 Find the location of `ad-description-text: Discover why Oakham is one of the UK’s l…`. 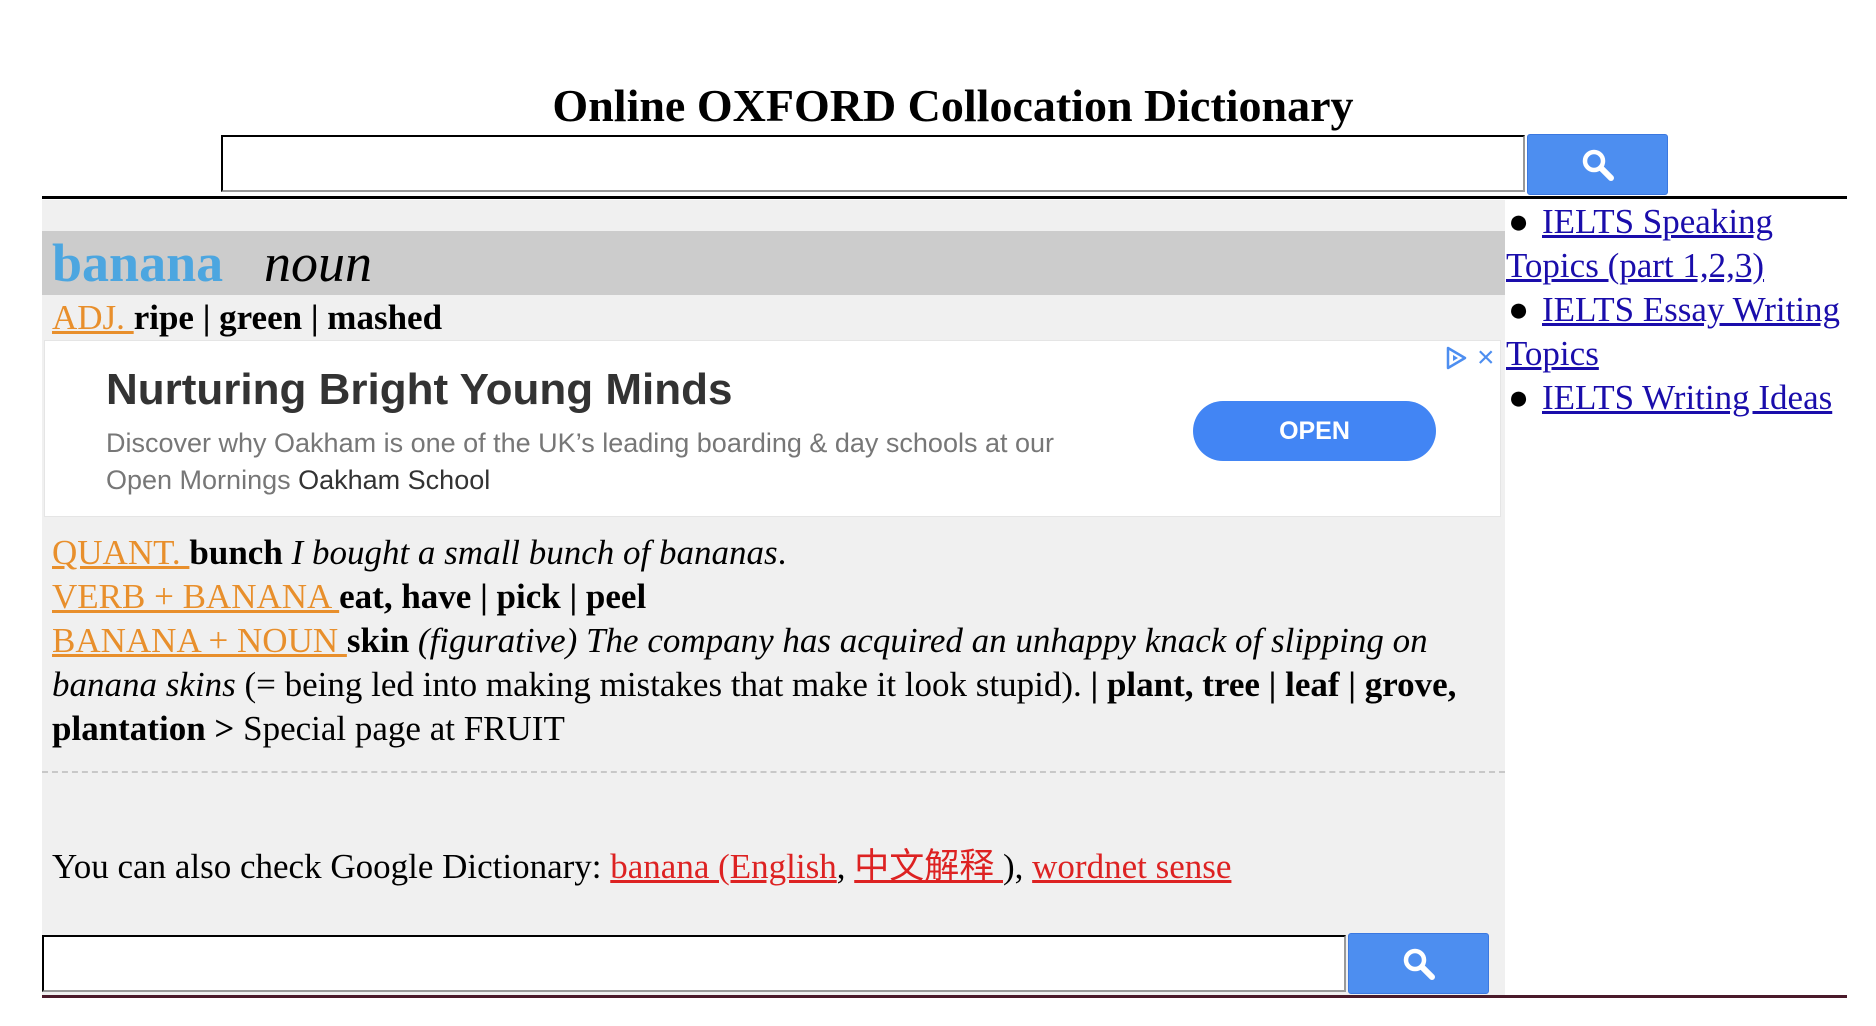

ad-description-text: Discover why Oakham is one of the UK’s l… is located at coordinates (580, 461).